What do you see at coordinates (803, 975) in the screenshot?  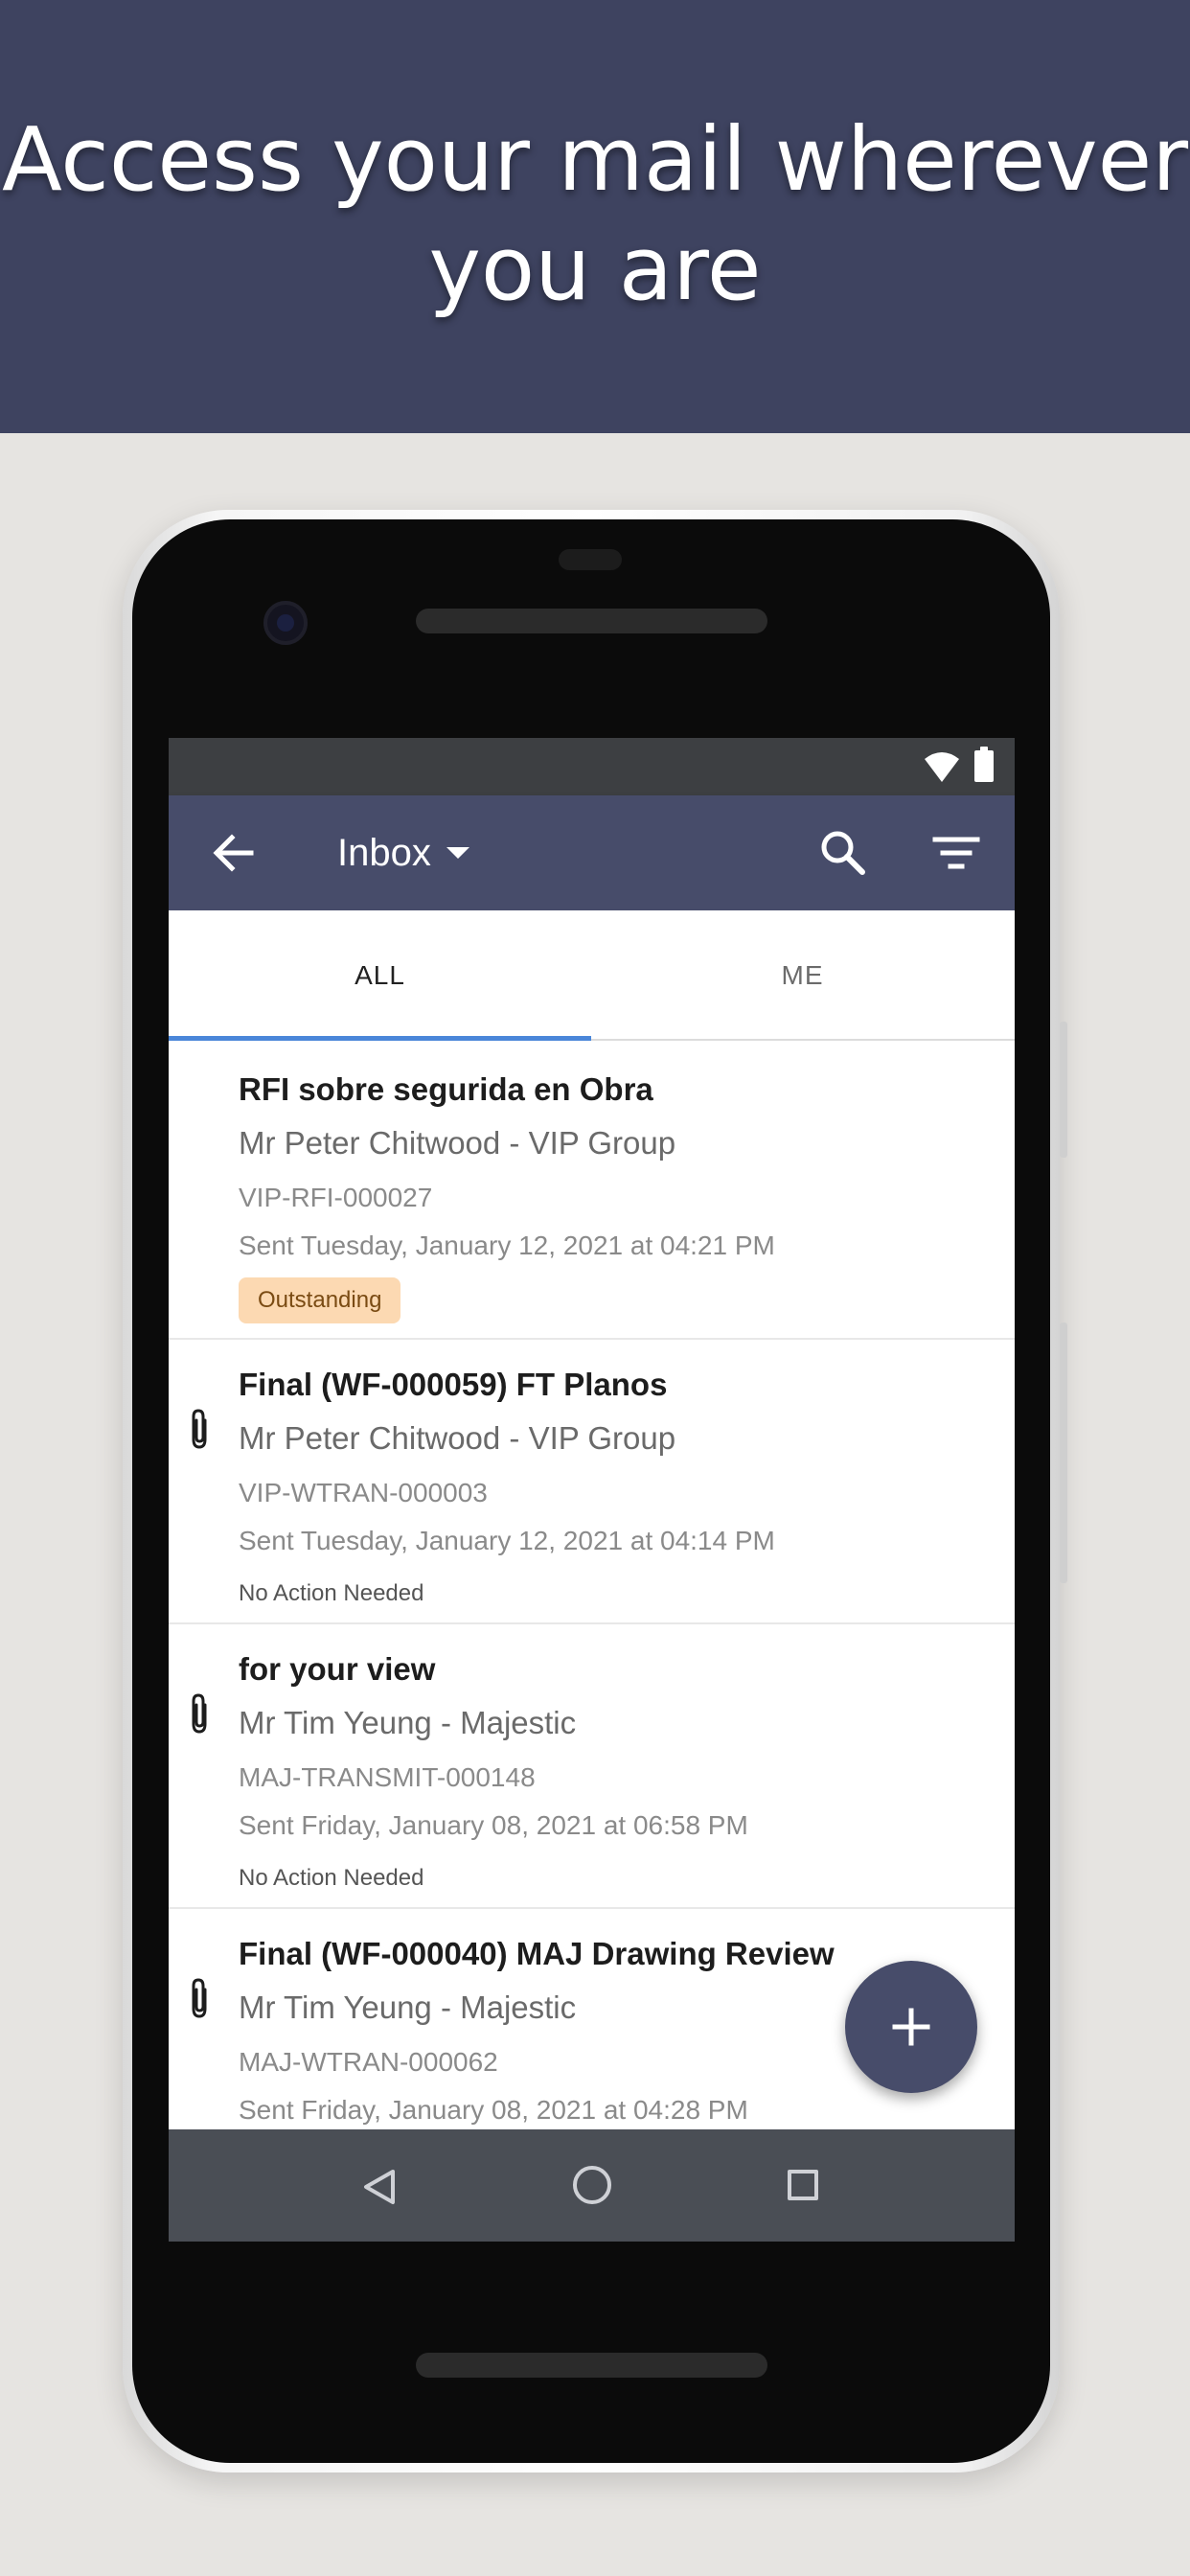 I see `tab-me: ME` at bounding box center [803, 975].